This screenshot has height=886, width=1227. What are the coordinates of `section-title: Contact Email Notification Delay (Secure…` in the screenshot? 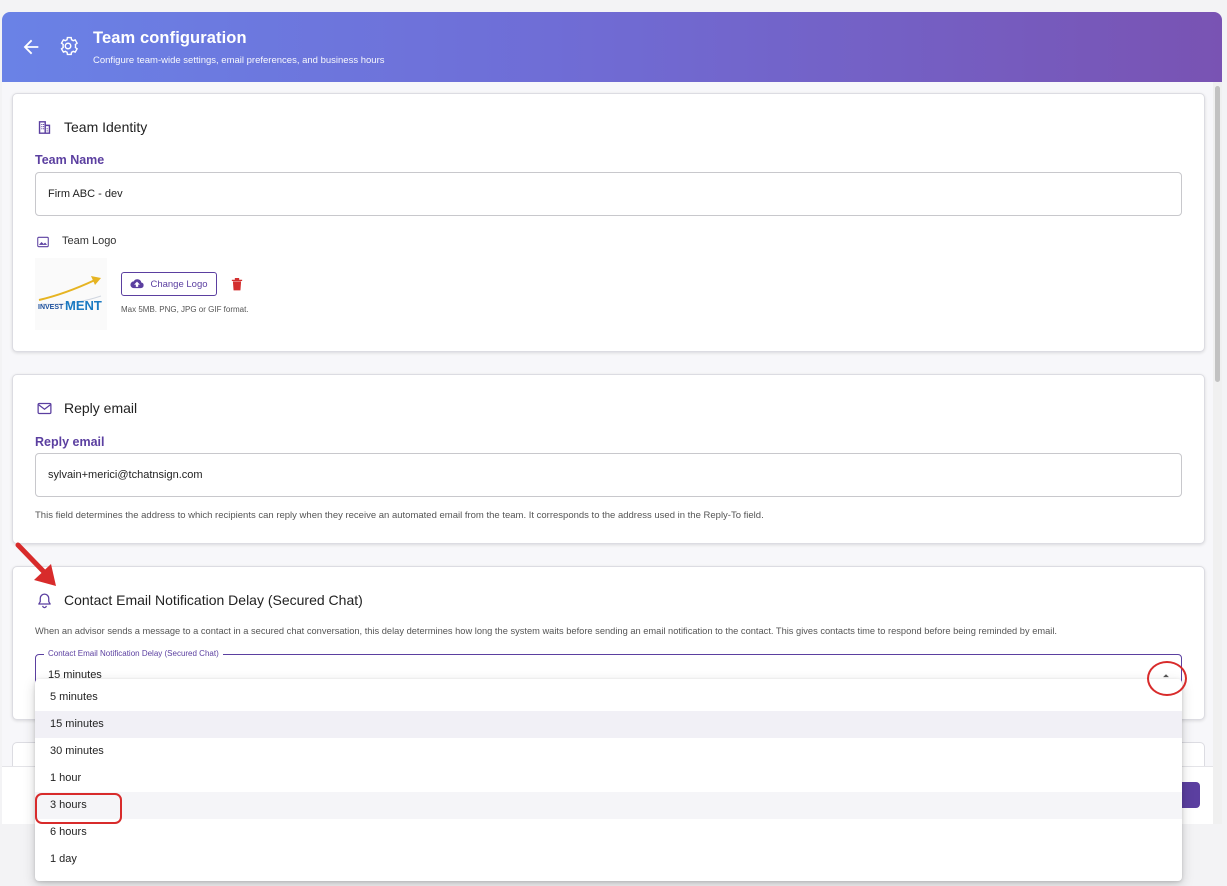 It's located at (213, 600).